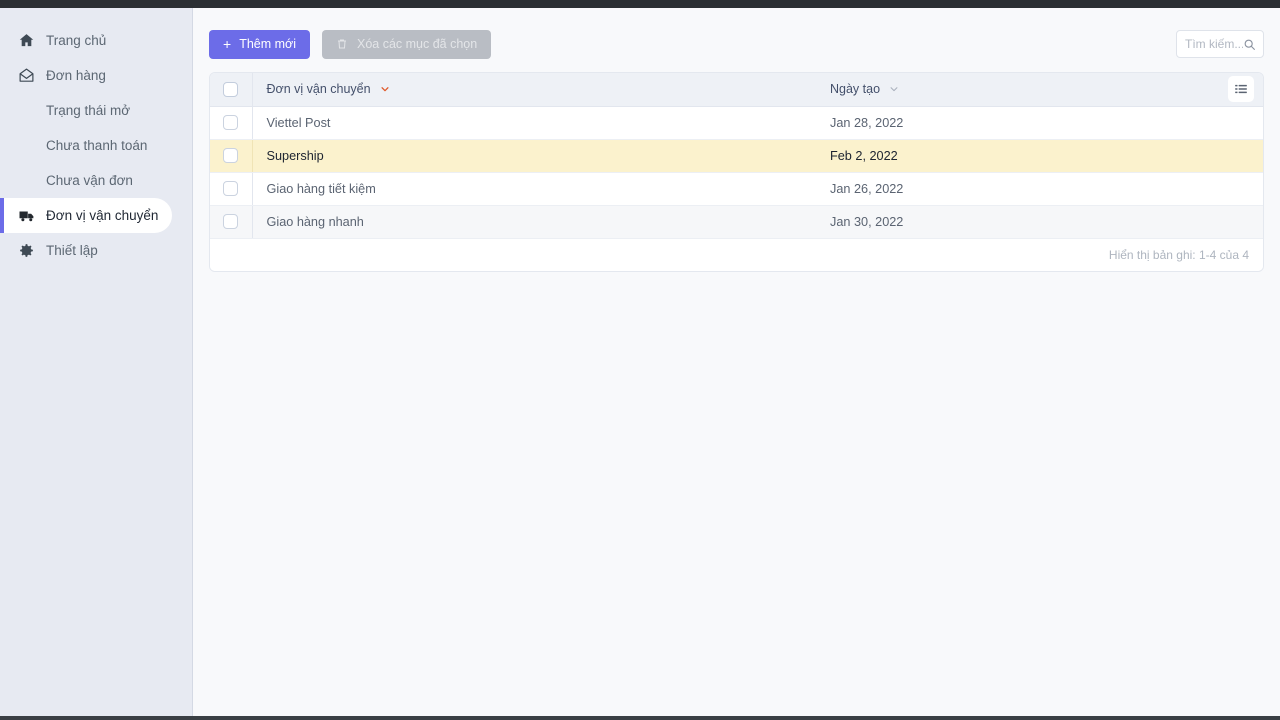 The image size is (1280, 720). I want to click on carrier-name-cell: Supership, so click(541, 156).